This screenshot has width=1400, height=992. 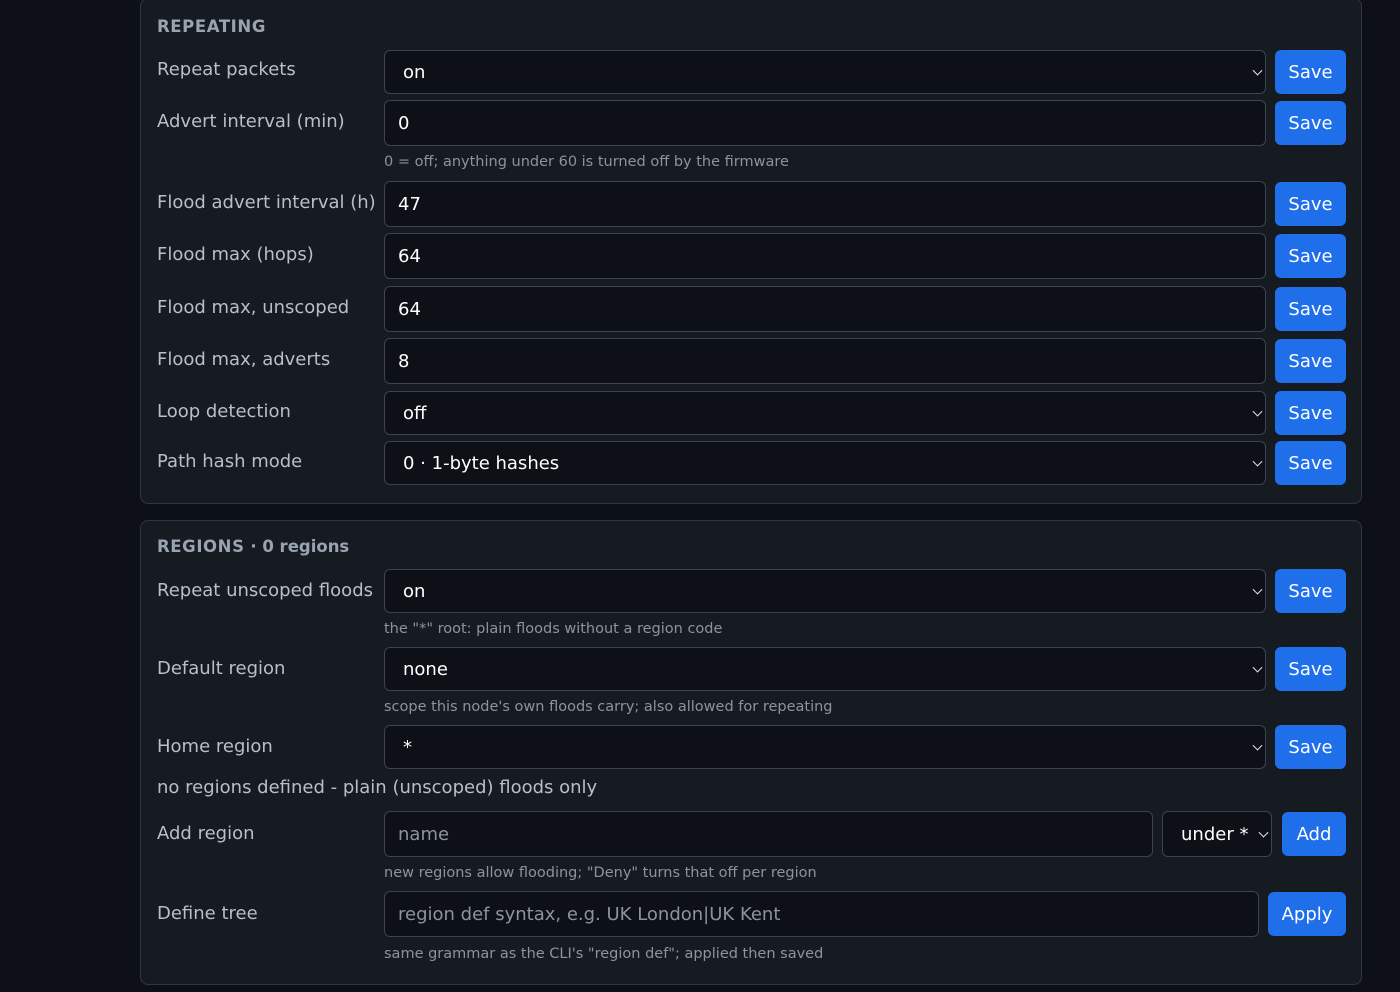 I want to click on region-name-placeholder: name, so click(x=424, y=834).